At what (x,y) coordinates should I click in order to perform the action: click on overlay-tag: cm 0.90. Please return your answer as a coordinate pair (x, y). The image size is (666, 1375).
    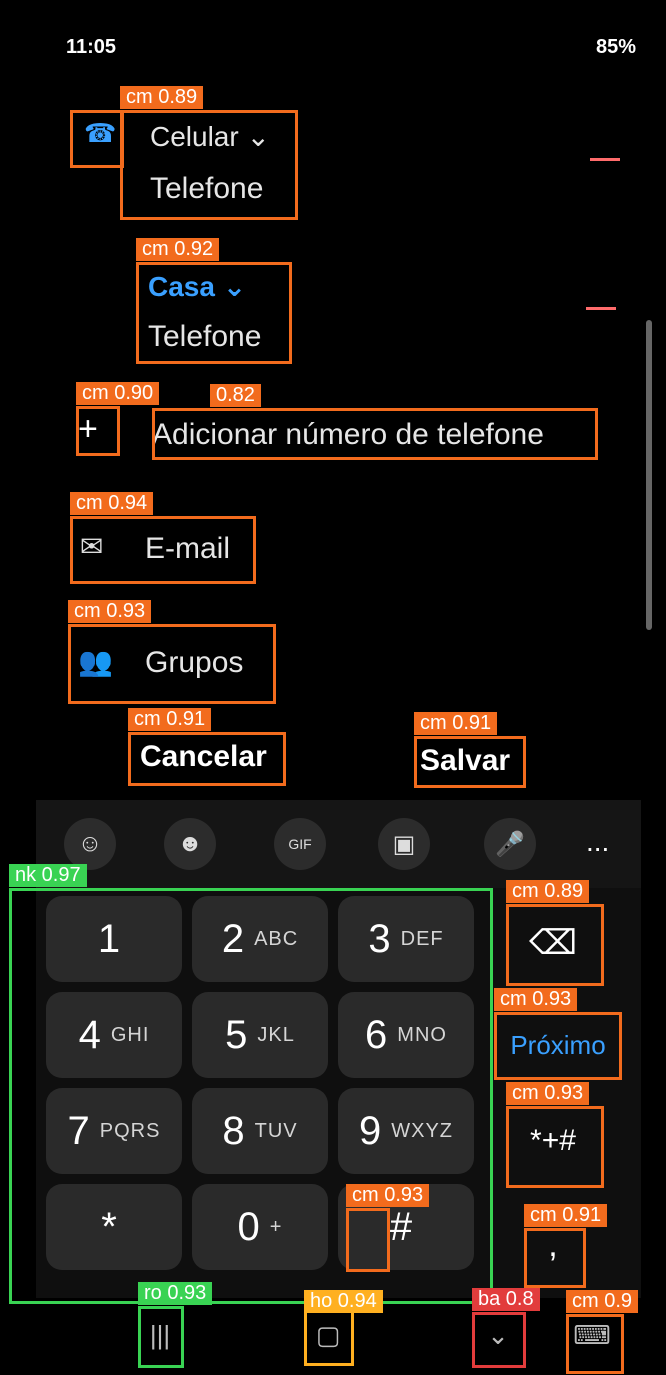
    Looking at the image, I should click on (118, 393).